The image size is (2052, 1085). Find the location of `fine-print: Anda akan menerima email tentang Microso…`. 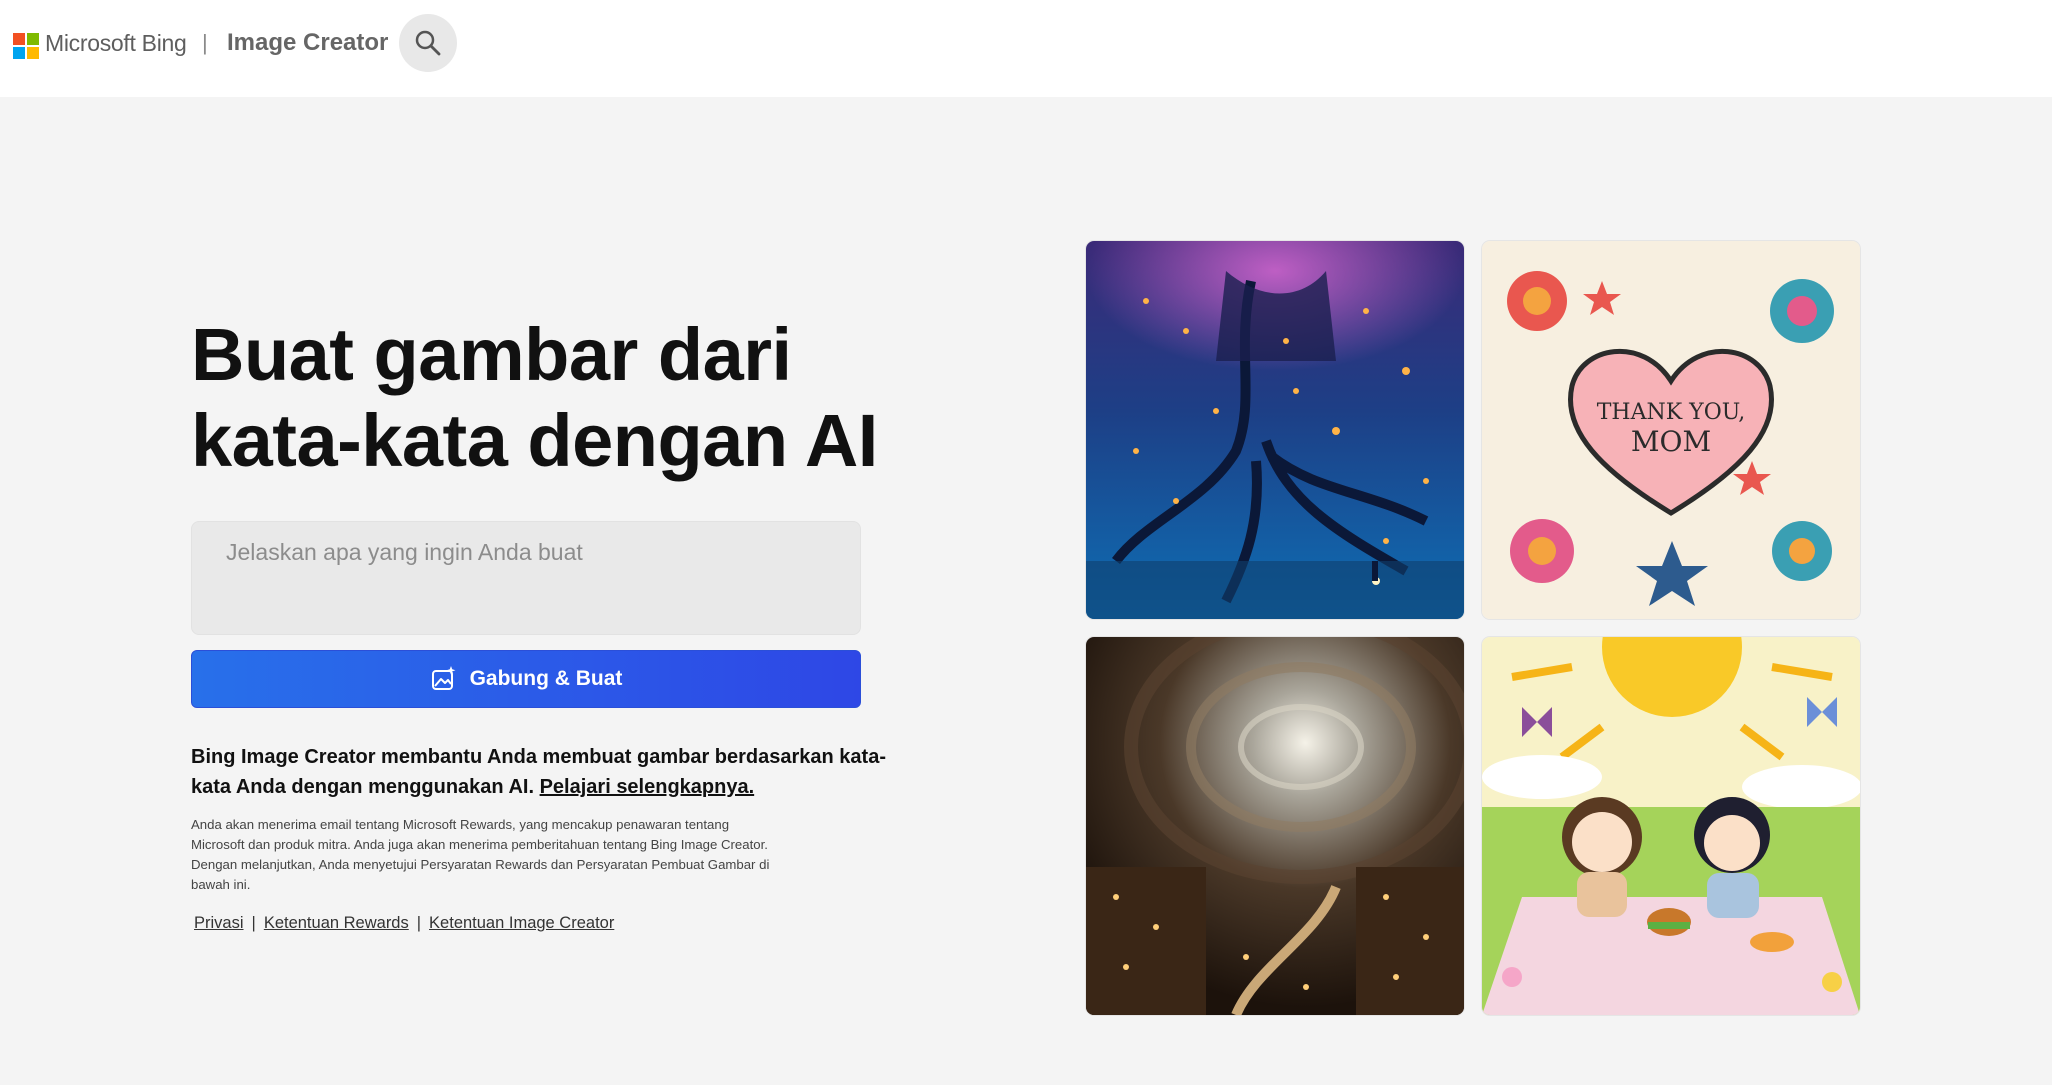

fine-print: Anda akan menerima email tentang Microso… is located at coordinates (480, 854).